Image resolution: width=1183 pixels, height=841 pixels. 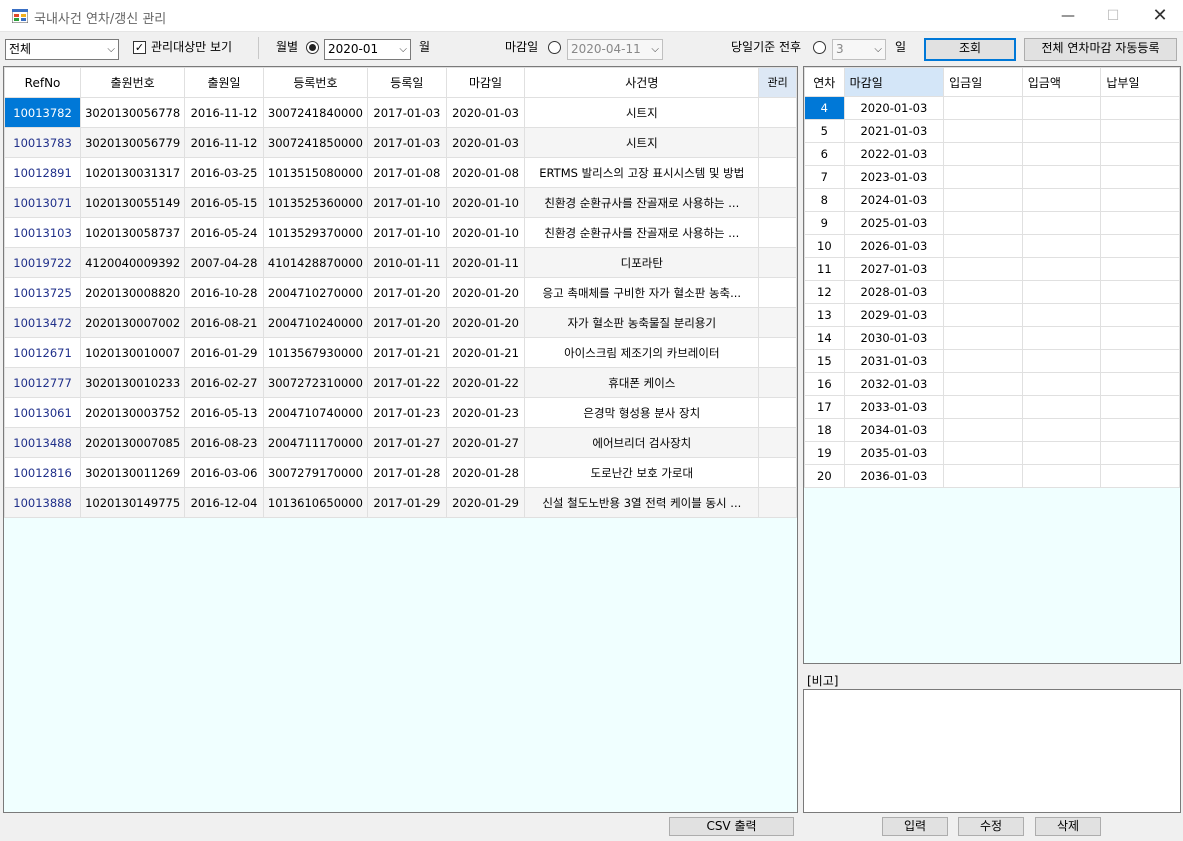 What do you see at coordinates (224, 292) in the screenshot?
I see `table-cell: 2016-10-28` at bounding box center [224, 292].